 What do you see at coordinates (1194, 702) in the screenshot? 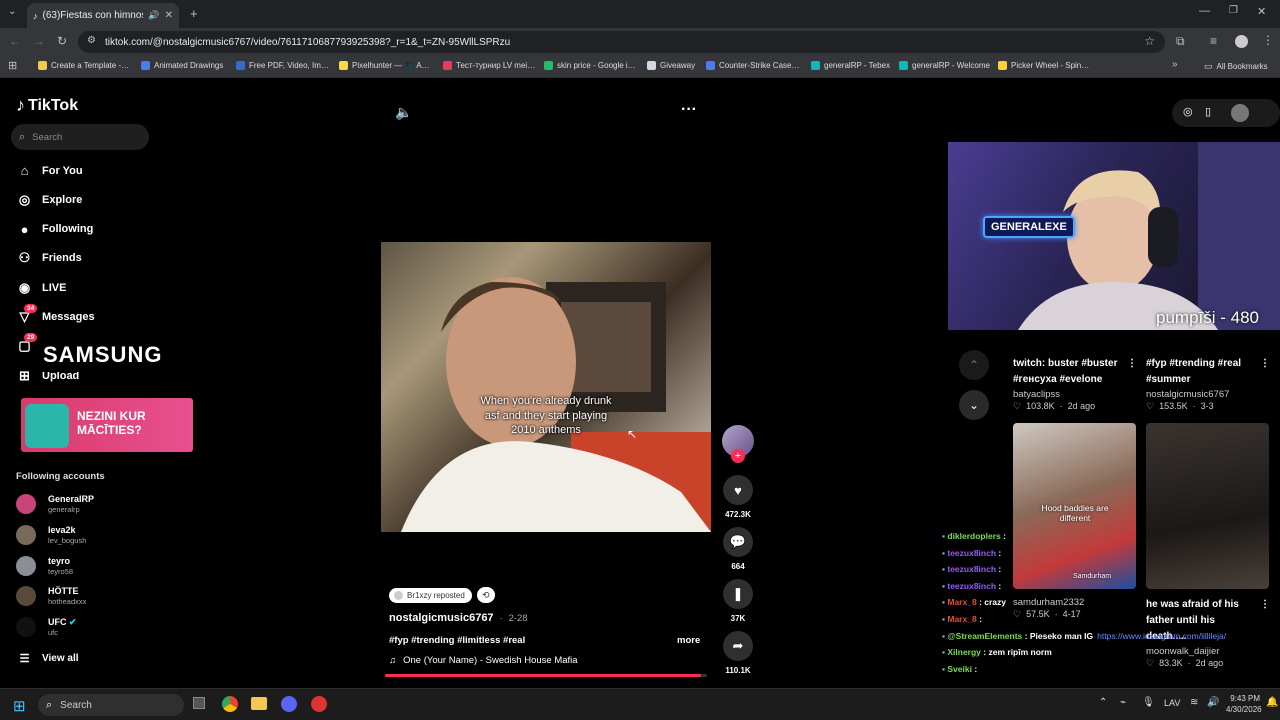
I see `wifi-icon: ≋` at bounding box center [1194, 702].